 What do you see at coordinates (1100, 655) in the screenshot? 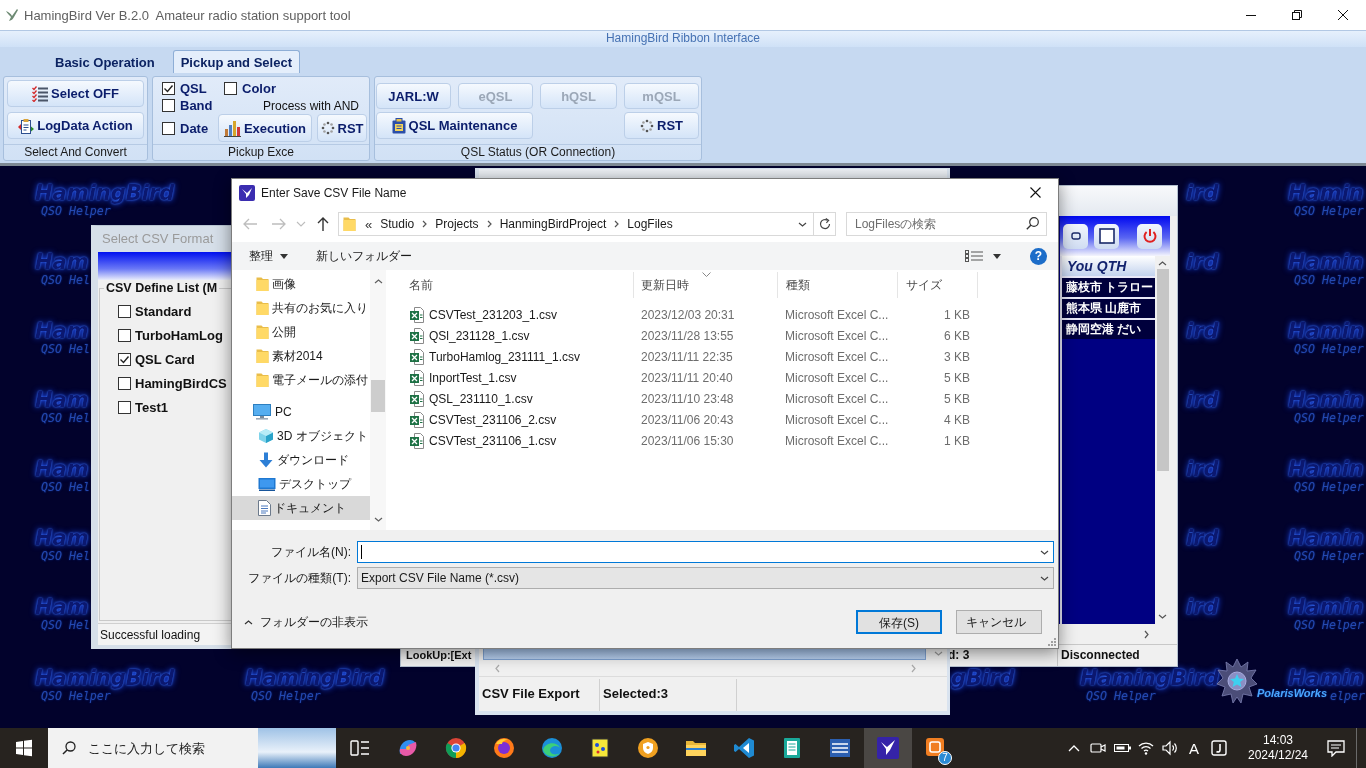
I see `status-text: Disconnected` at bounding box center [1100, 655].